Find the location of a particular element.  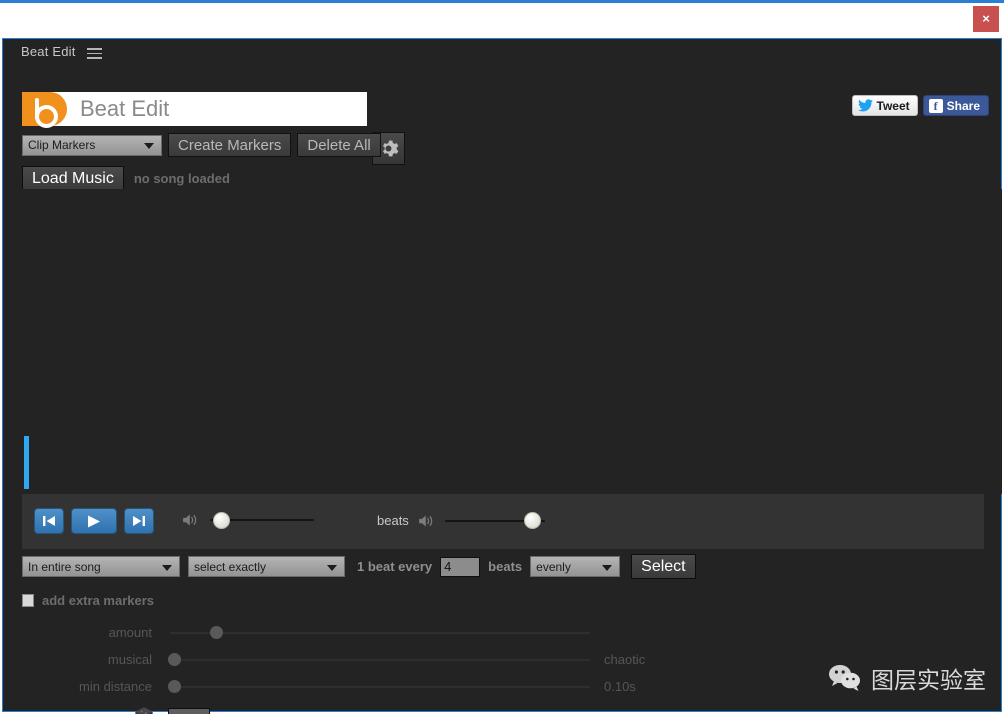

share-button: f Share is located at coordinates (955, 105).